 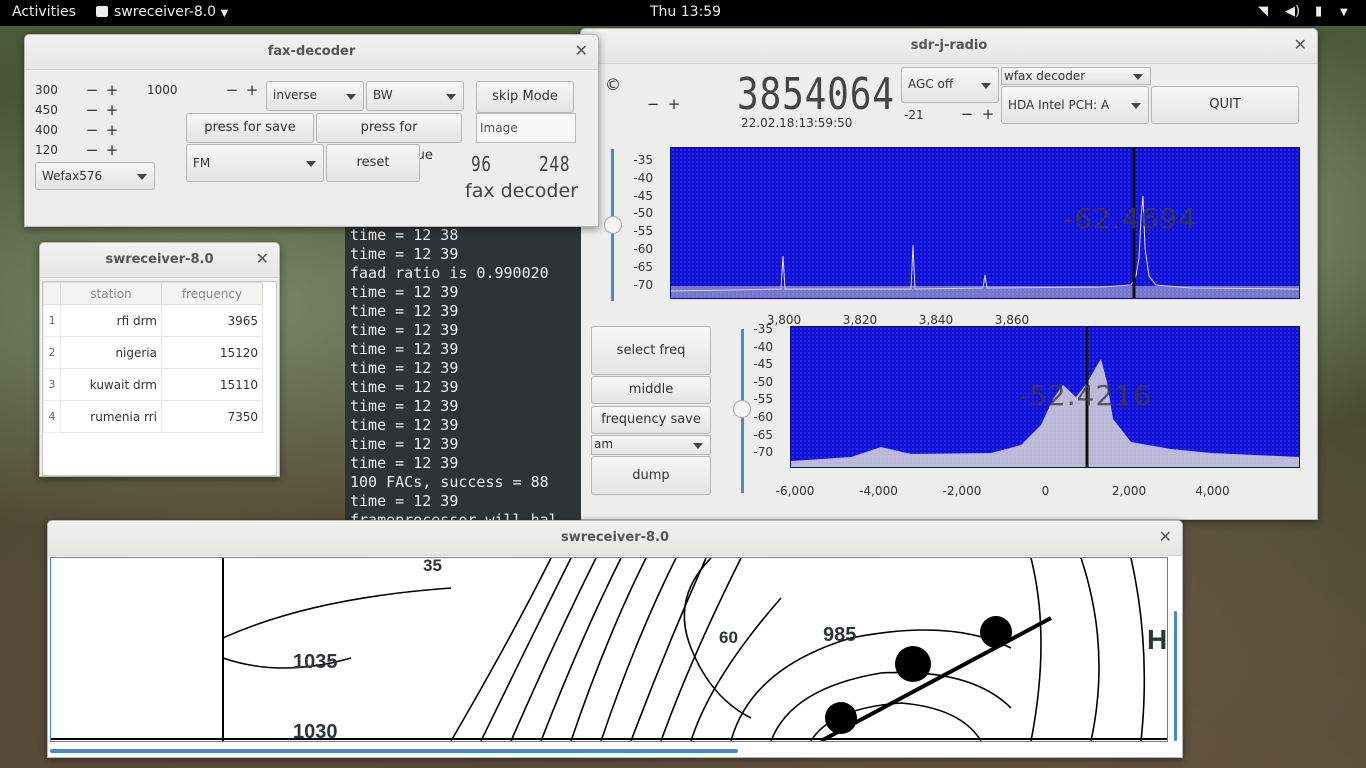 I want to click on station-name-cell: rumenia rri, so click(x=111, y=416).